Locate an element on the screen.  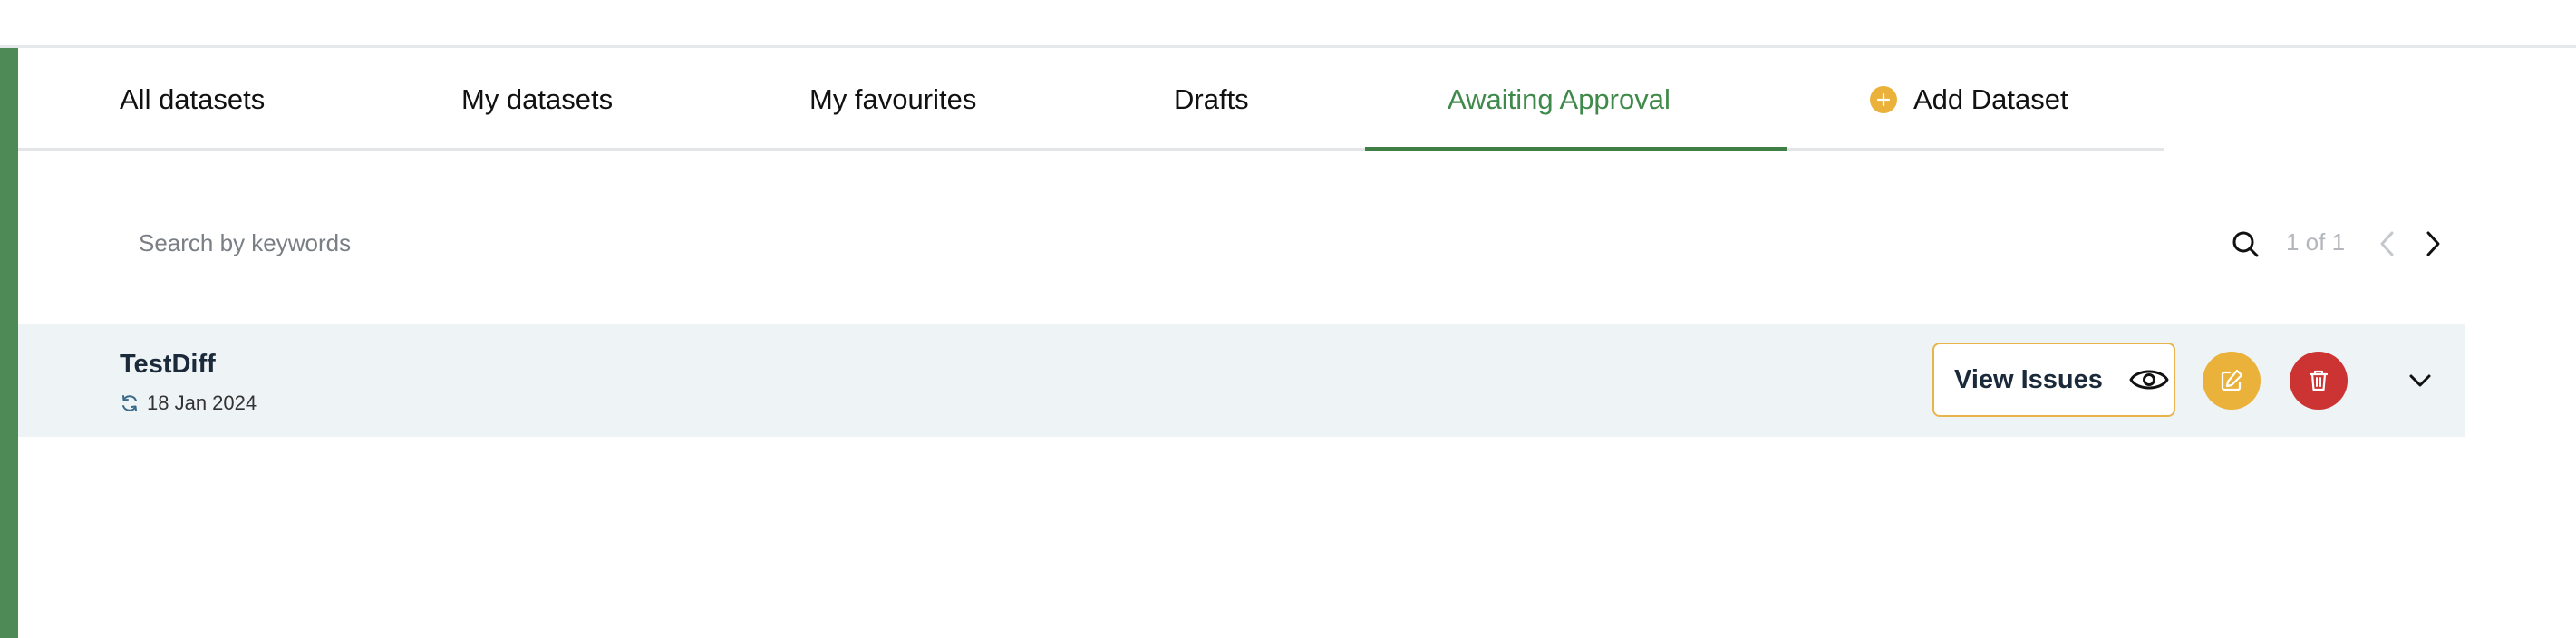
edit-button is located at coordinates (2232, 381).